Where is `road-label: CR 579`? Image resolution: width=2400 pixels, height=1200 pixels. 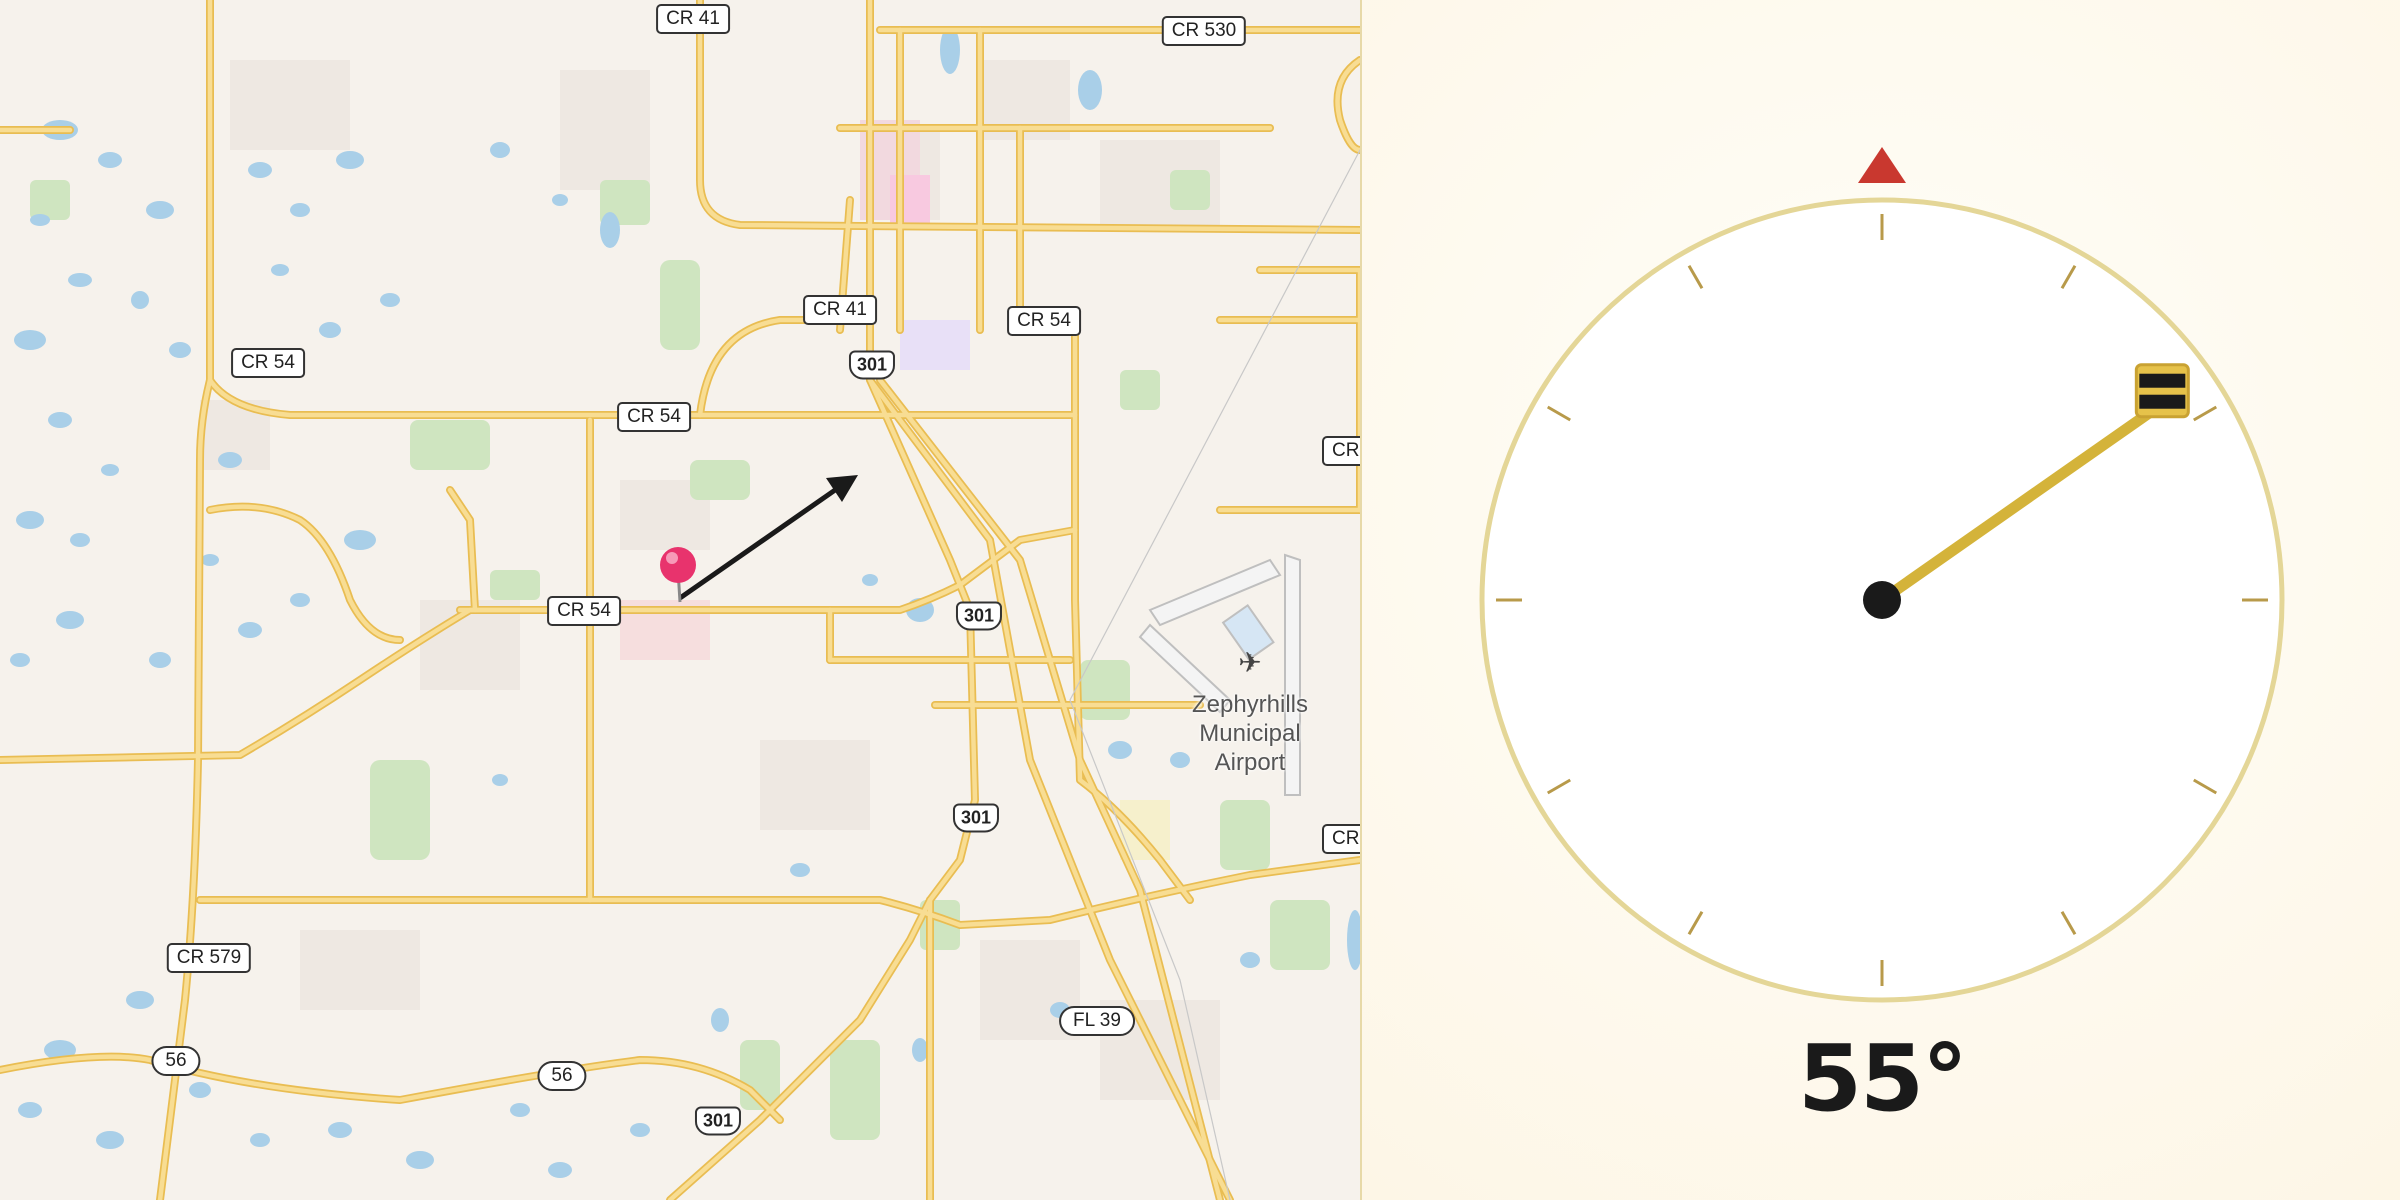 road-label: CR 579 is located at coordinates (209, 958).